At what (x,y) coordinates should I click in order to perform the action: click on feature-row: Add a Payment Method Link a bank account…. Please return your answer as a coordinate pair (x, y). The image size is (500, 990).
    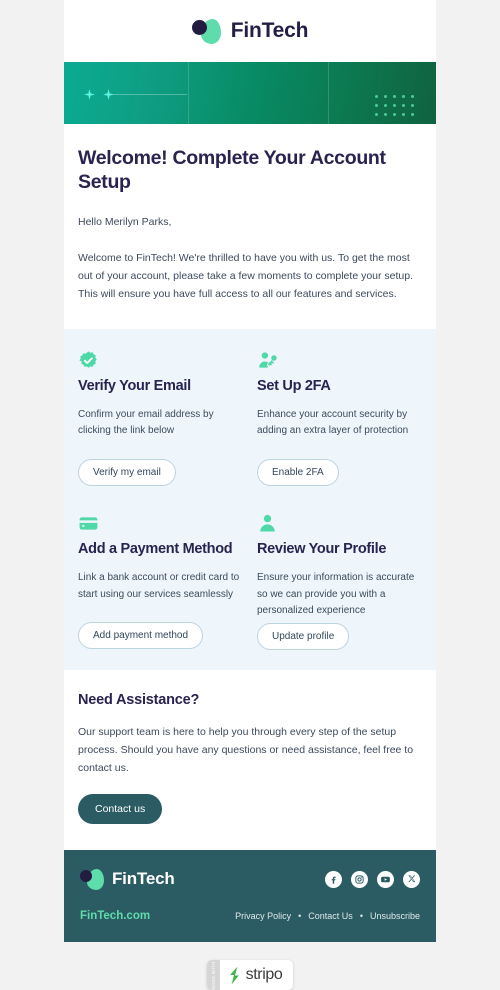
    Looking at the image, I should click on (250, 580).